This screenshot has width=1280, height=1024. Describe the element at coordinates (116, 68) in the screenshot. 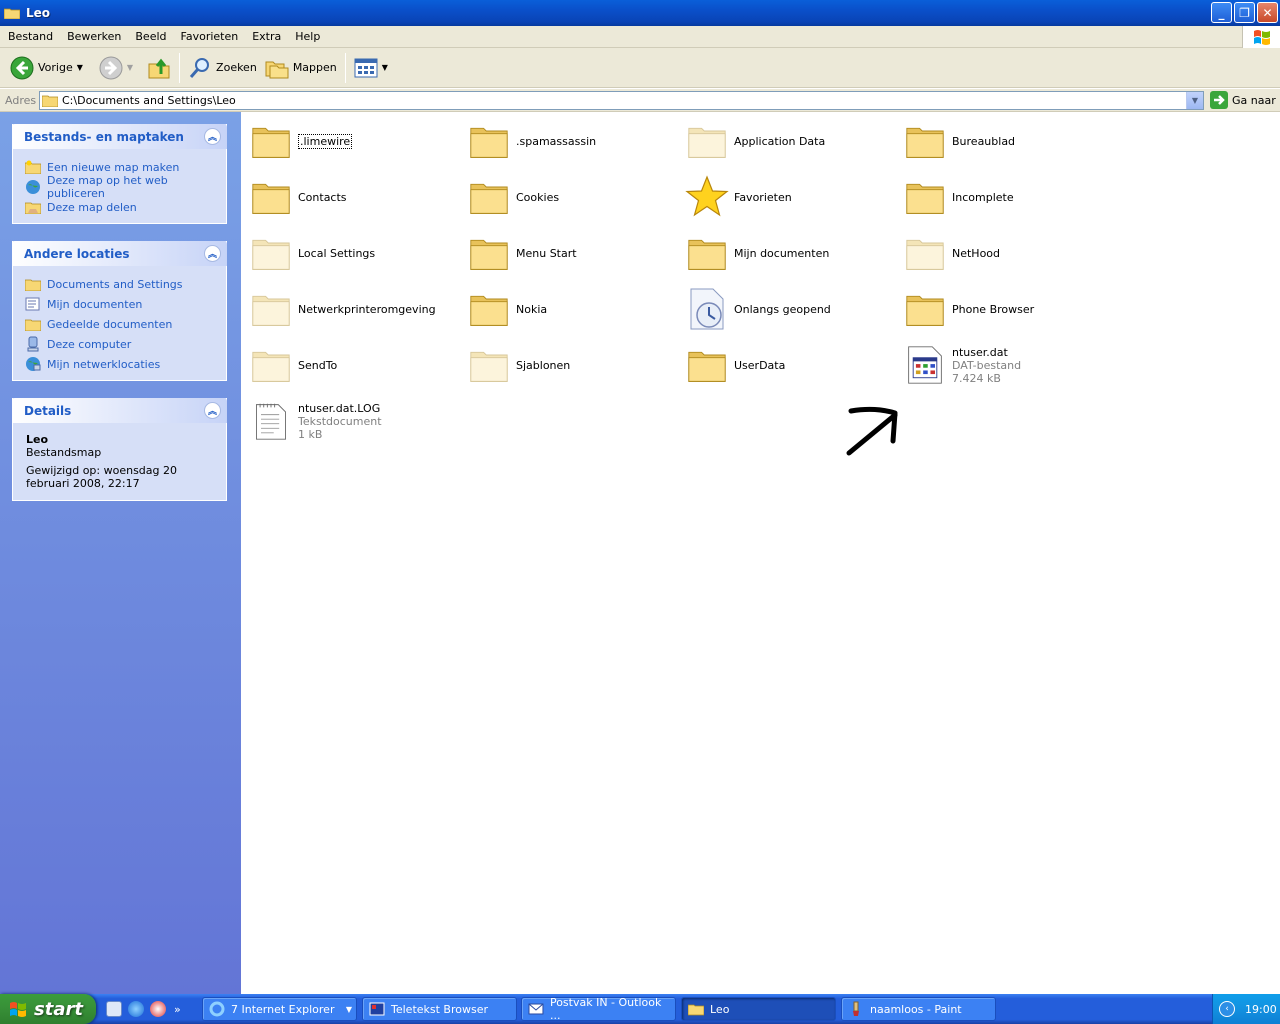

I see `forward-button: ▼` at that location.